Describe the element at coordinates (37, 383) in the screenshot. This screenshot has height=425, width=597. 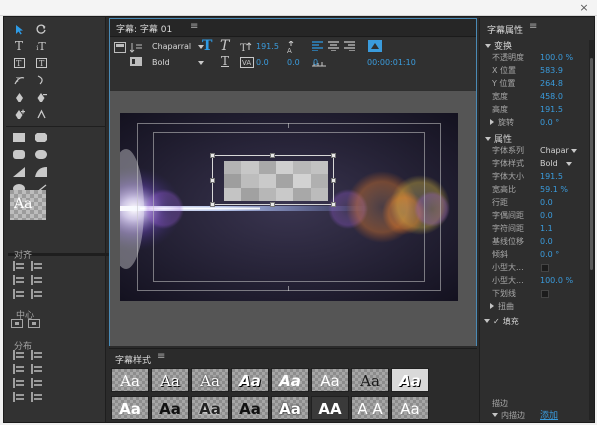
I see `distribute-bottom-icon` at that location.